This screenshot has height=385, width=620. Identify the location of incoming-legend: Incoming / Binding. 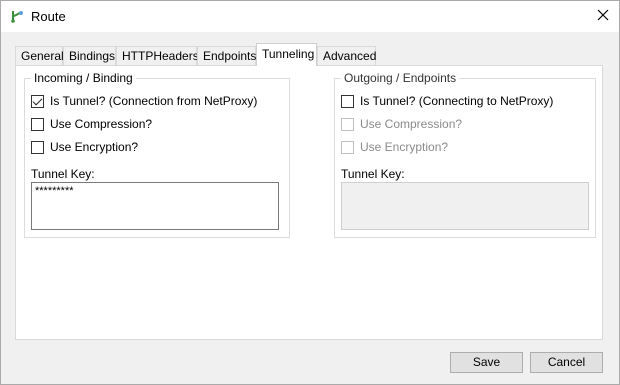
(83, 78).